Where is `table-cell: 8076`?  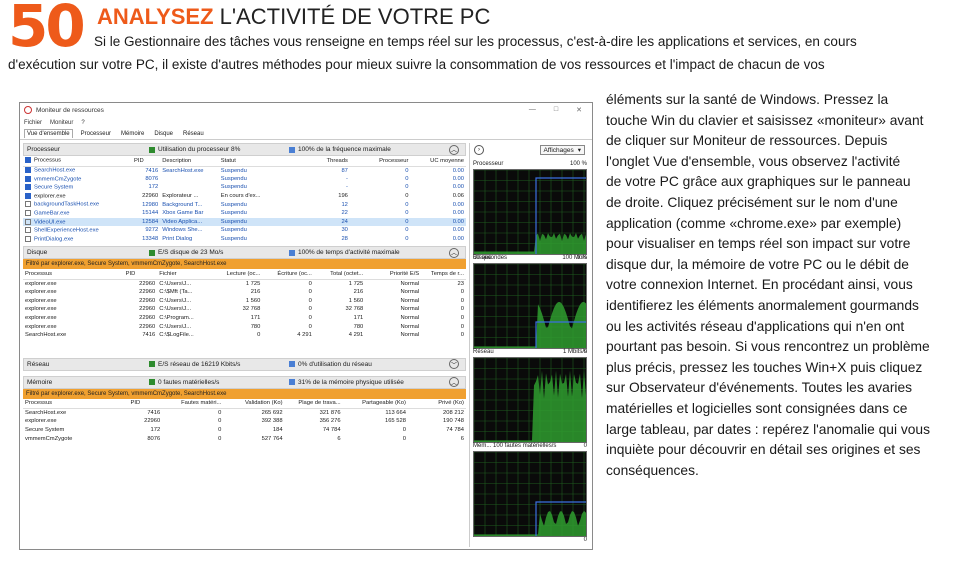 table-cell: 8076 is located at coordinates (154, 438).